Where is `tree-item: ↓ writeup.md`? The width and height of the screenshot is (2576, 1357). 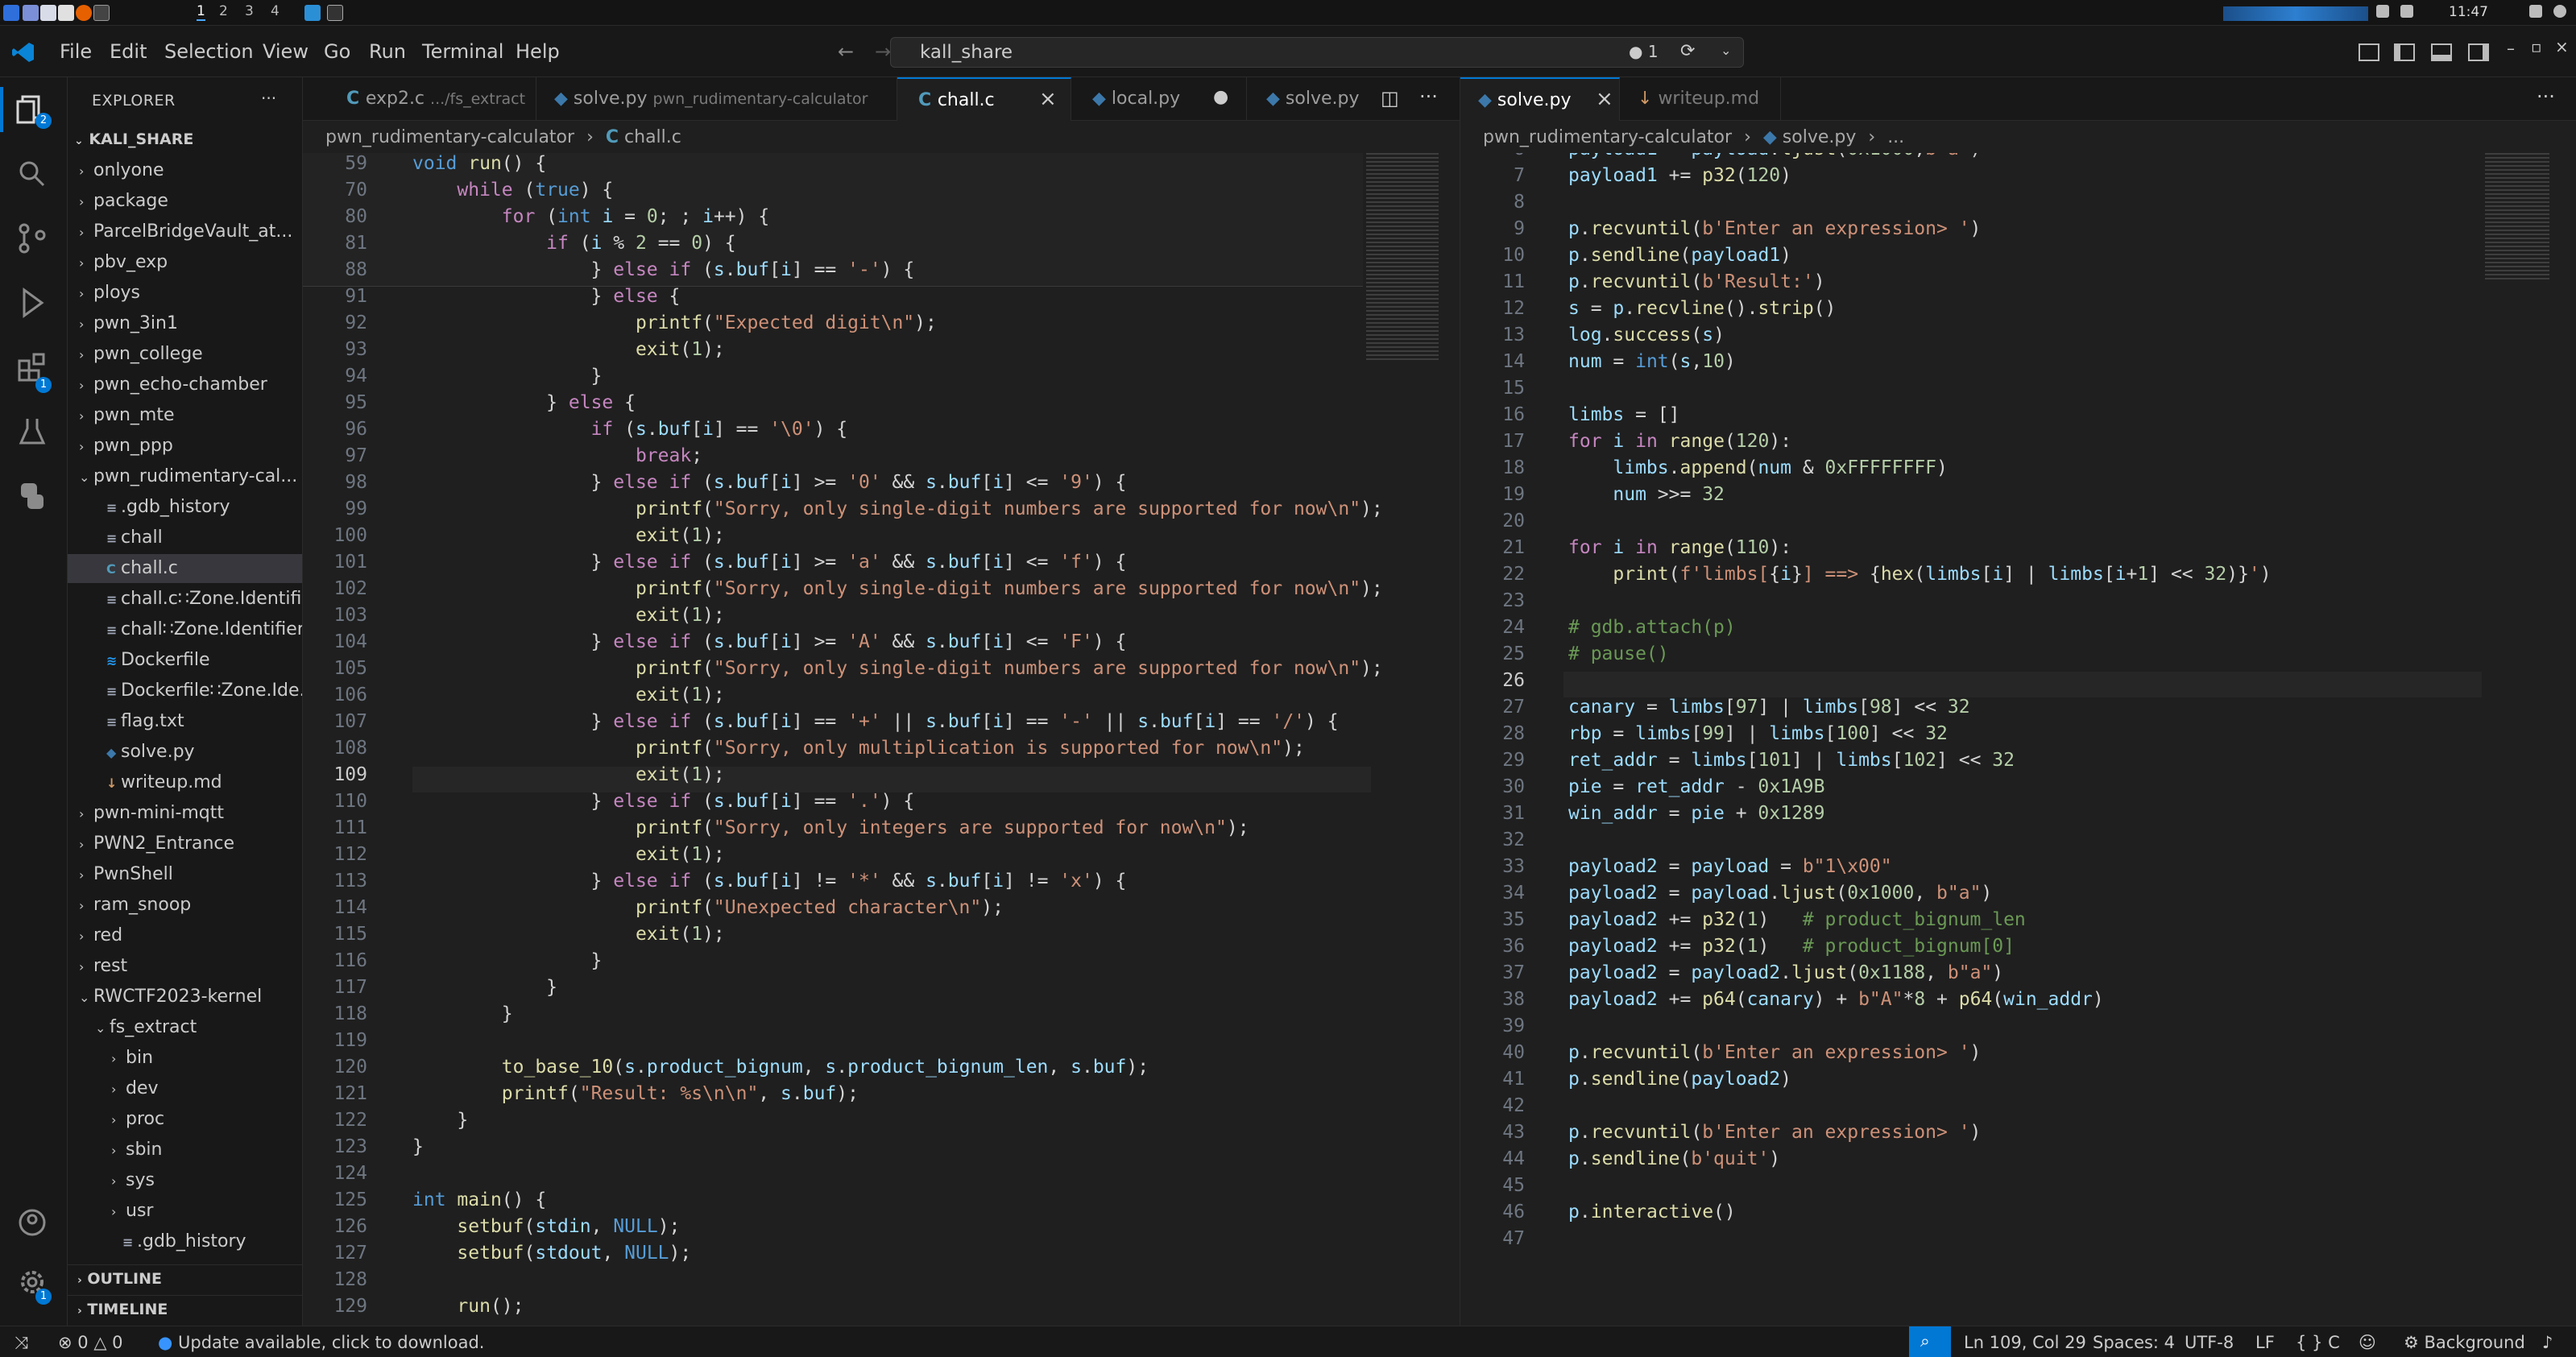 tree-item: ↓ writeup.md is located at coordinates (185, 782).